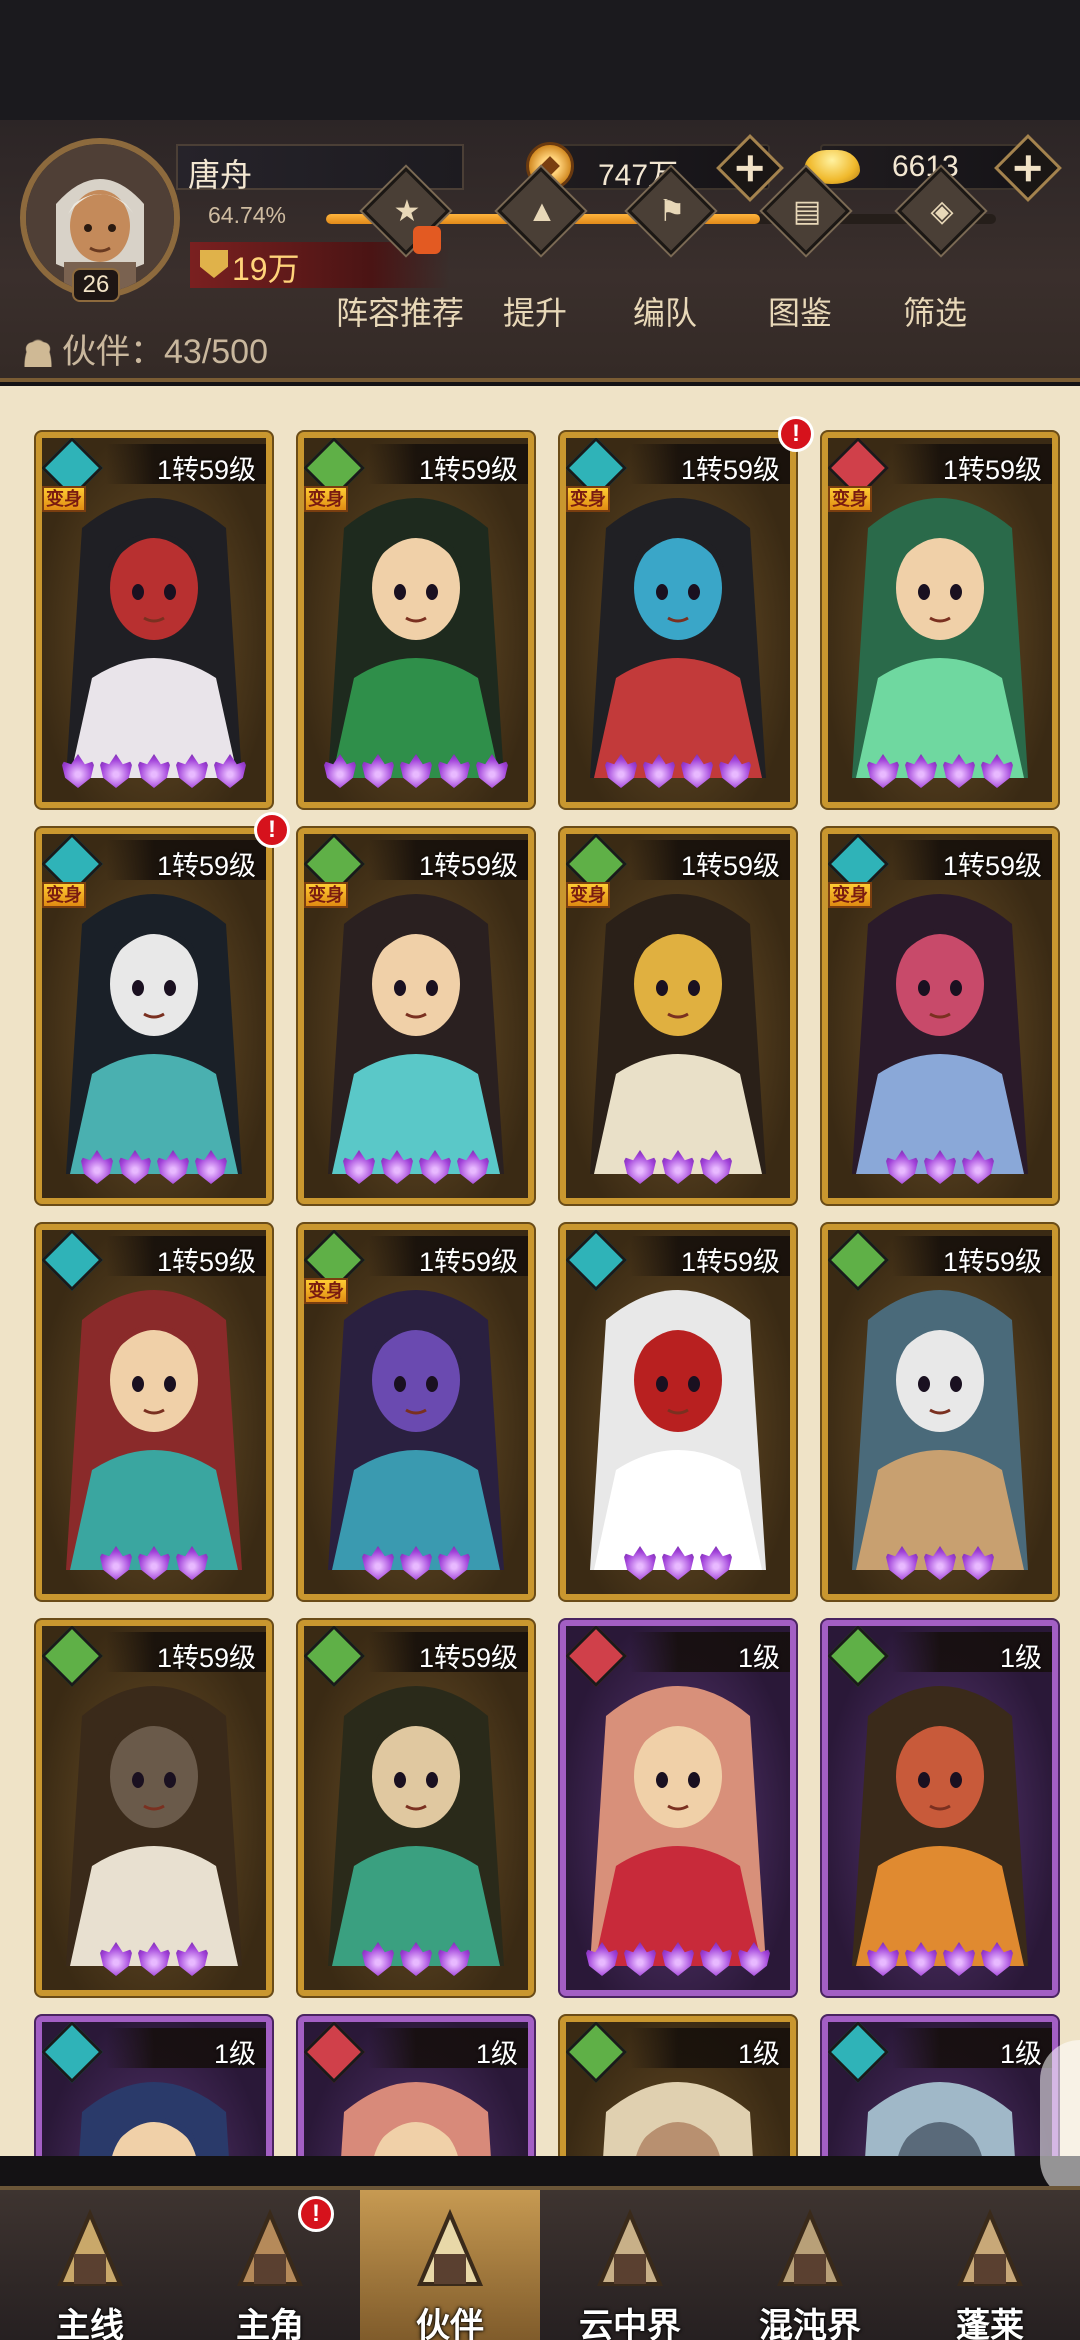 The image size is (1080, 2340). Describe the element at coordinates (535, 273) in the screenshot. I see `action-upgrade-button: ▲ 提升` at that location.